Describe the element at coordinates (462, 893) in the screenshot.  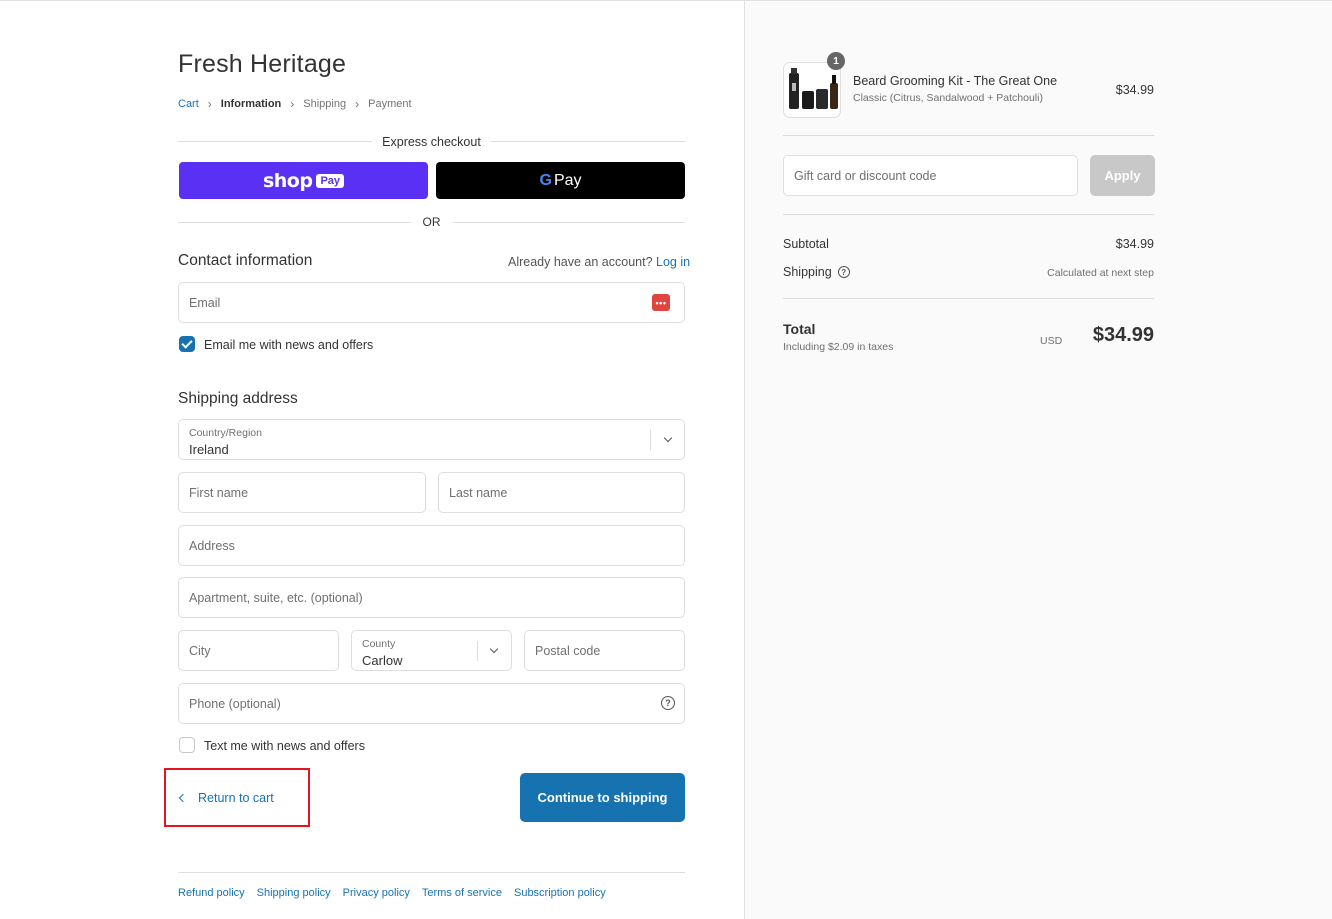
I see `terms-of-service-link: Terms of service` at that location.